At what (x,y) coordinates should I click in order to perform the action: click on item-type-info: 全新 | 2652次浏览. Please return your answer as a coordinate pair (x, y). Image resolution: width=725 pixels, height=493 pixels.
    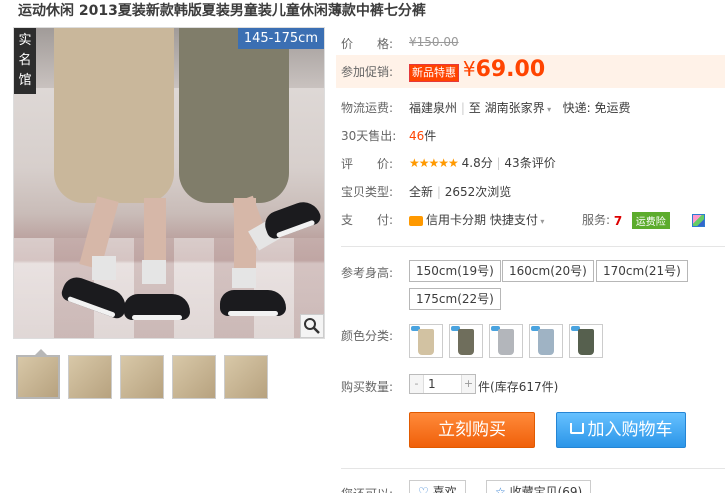
    Looking at the image, I should click on (460, 192).